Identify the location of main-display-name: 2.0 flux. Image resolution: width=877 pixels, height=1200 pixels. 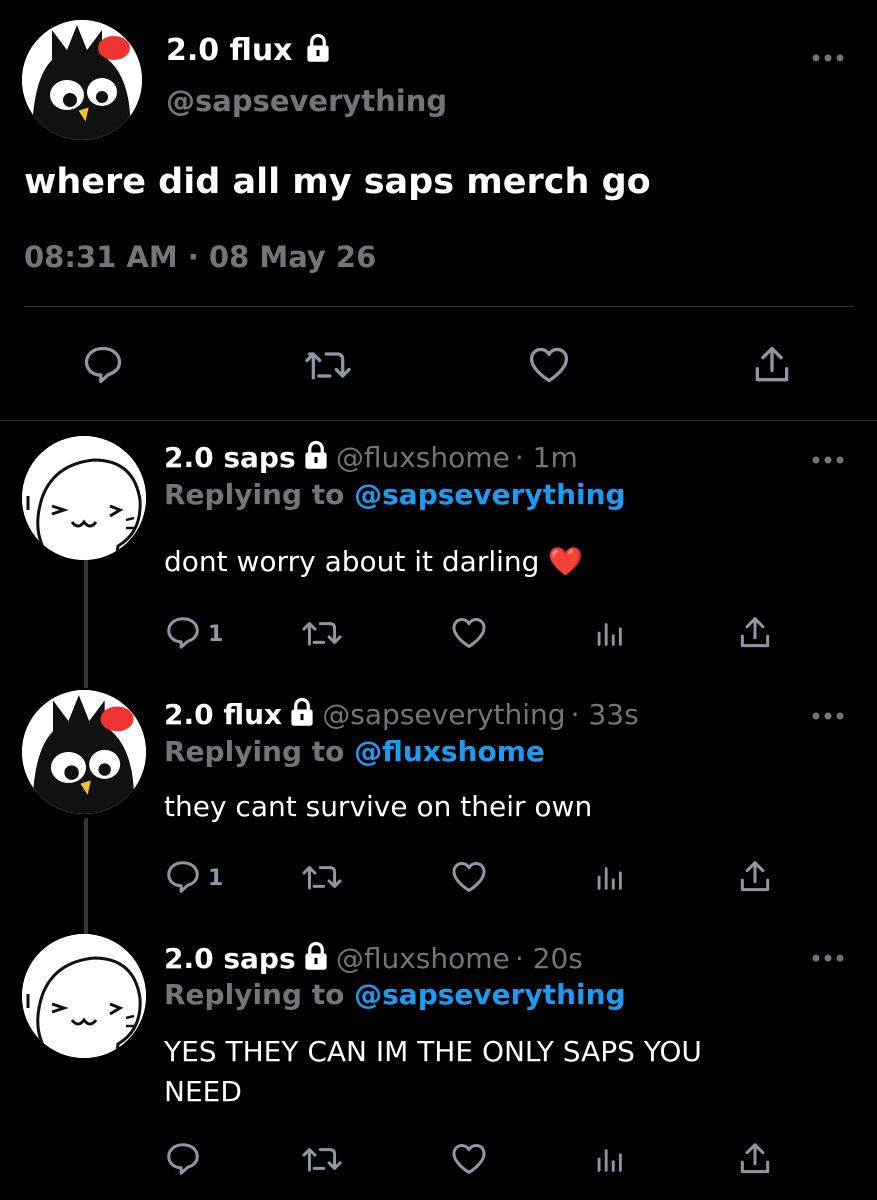
(249, 50).